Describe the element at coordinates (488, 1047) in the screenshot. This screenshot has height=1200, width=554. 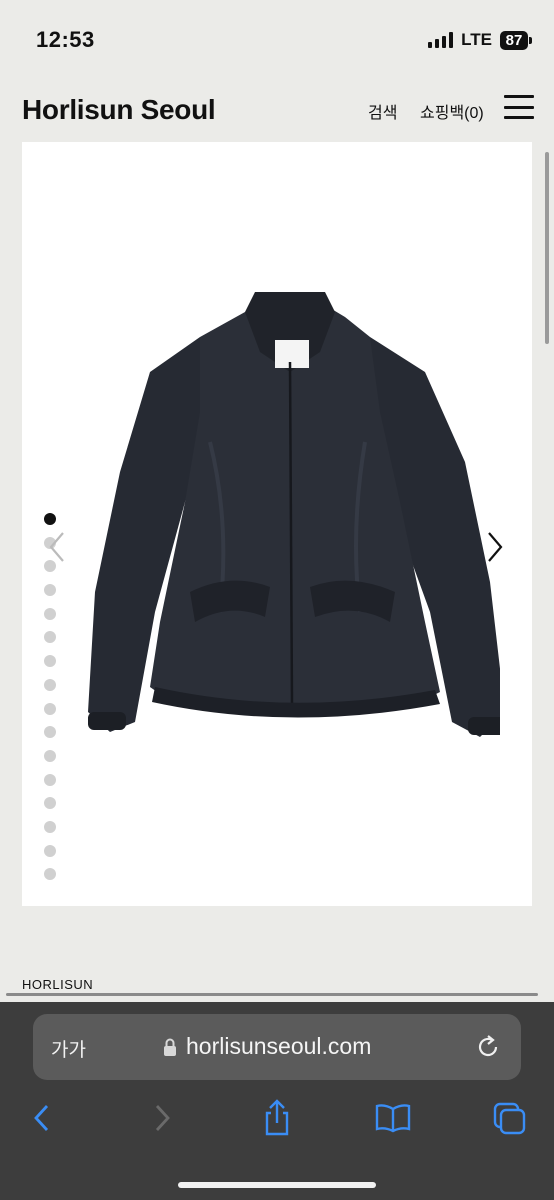
I see `reload-icon` at that location.